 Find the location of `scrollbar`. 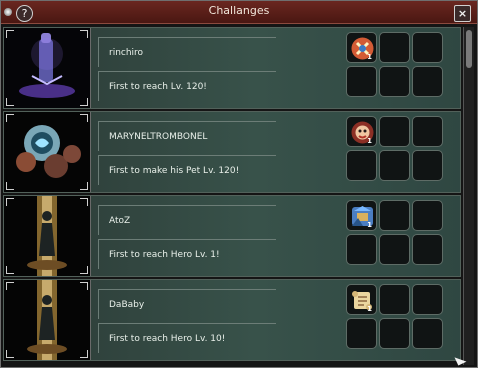

scrollbar is located at coordinates (468, 196).